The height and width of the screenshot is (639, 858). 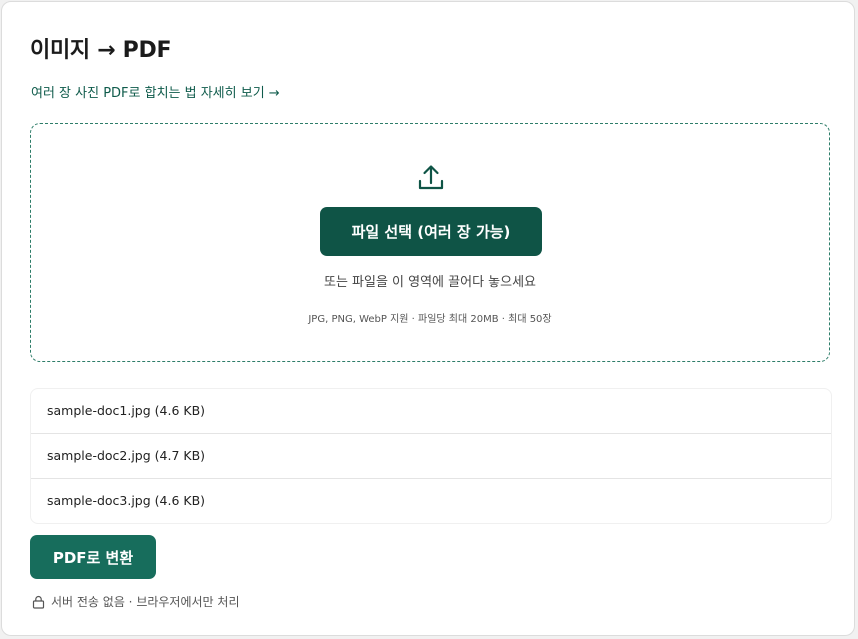 What do you see at coordinates (431, 231) in the screenshot?
I see `select-files-button: 파일 선택 (여러 장 가능)` at bounding box center [431, 231].